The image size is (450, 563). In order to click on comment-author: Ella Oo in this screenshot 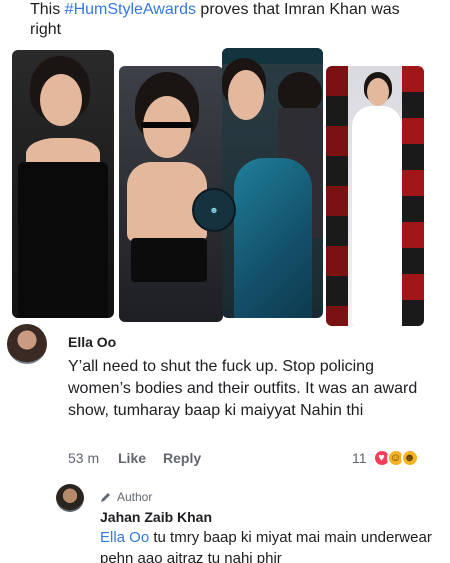, I will do `click(92, 342)`.